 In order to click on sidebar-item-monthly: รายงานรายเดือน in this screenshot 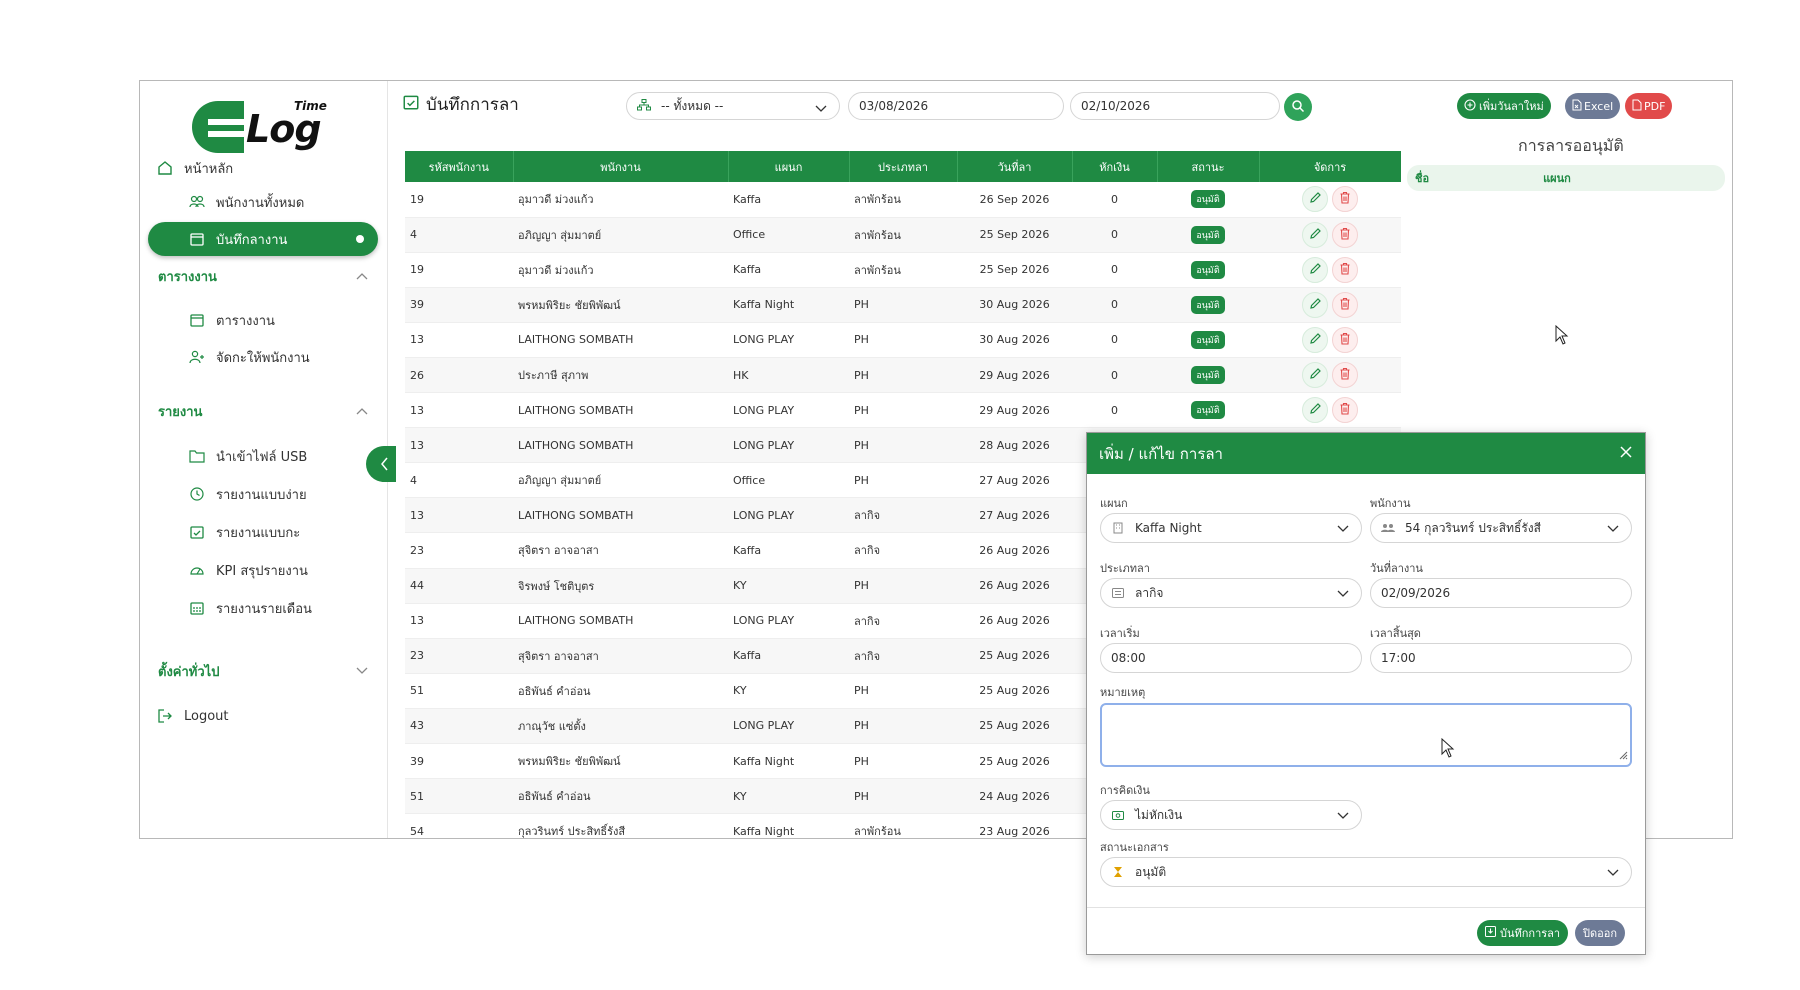, I will do `click(263, 608)`.